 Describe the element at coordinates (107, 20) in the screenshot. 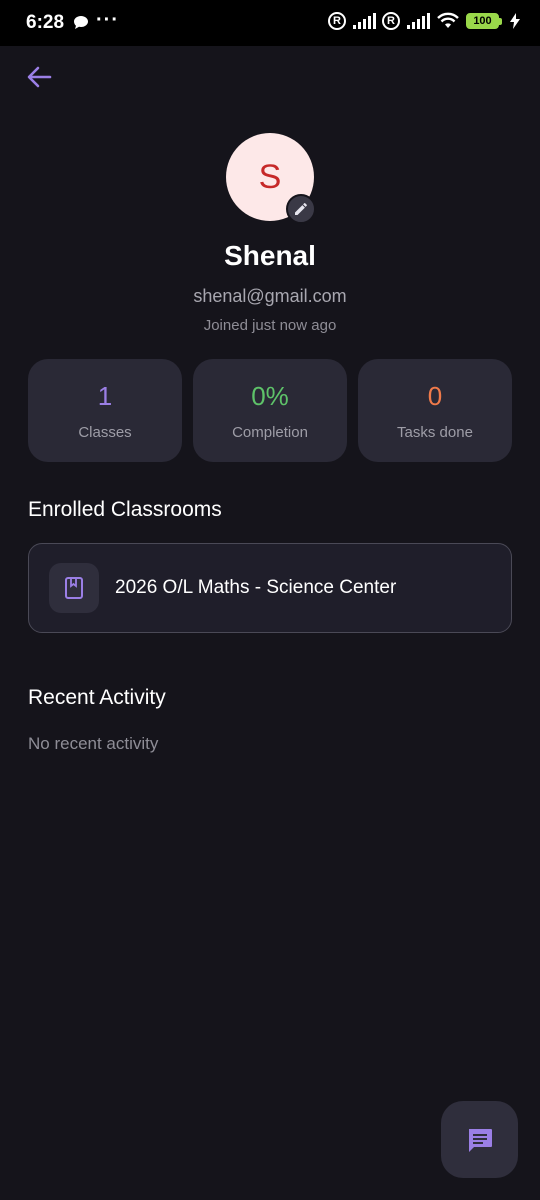

I see `status-more-dots: ···` at that location.